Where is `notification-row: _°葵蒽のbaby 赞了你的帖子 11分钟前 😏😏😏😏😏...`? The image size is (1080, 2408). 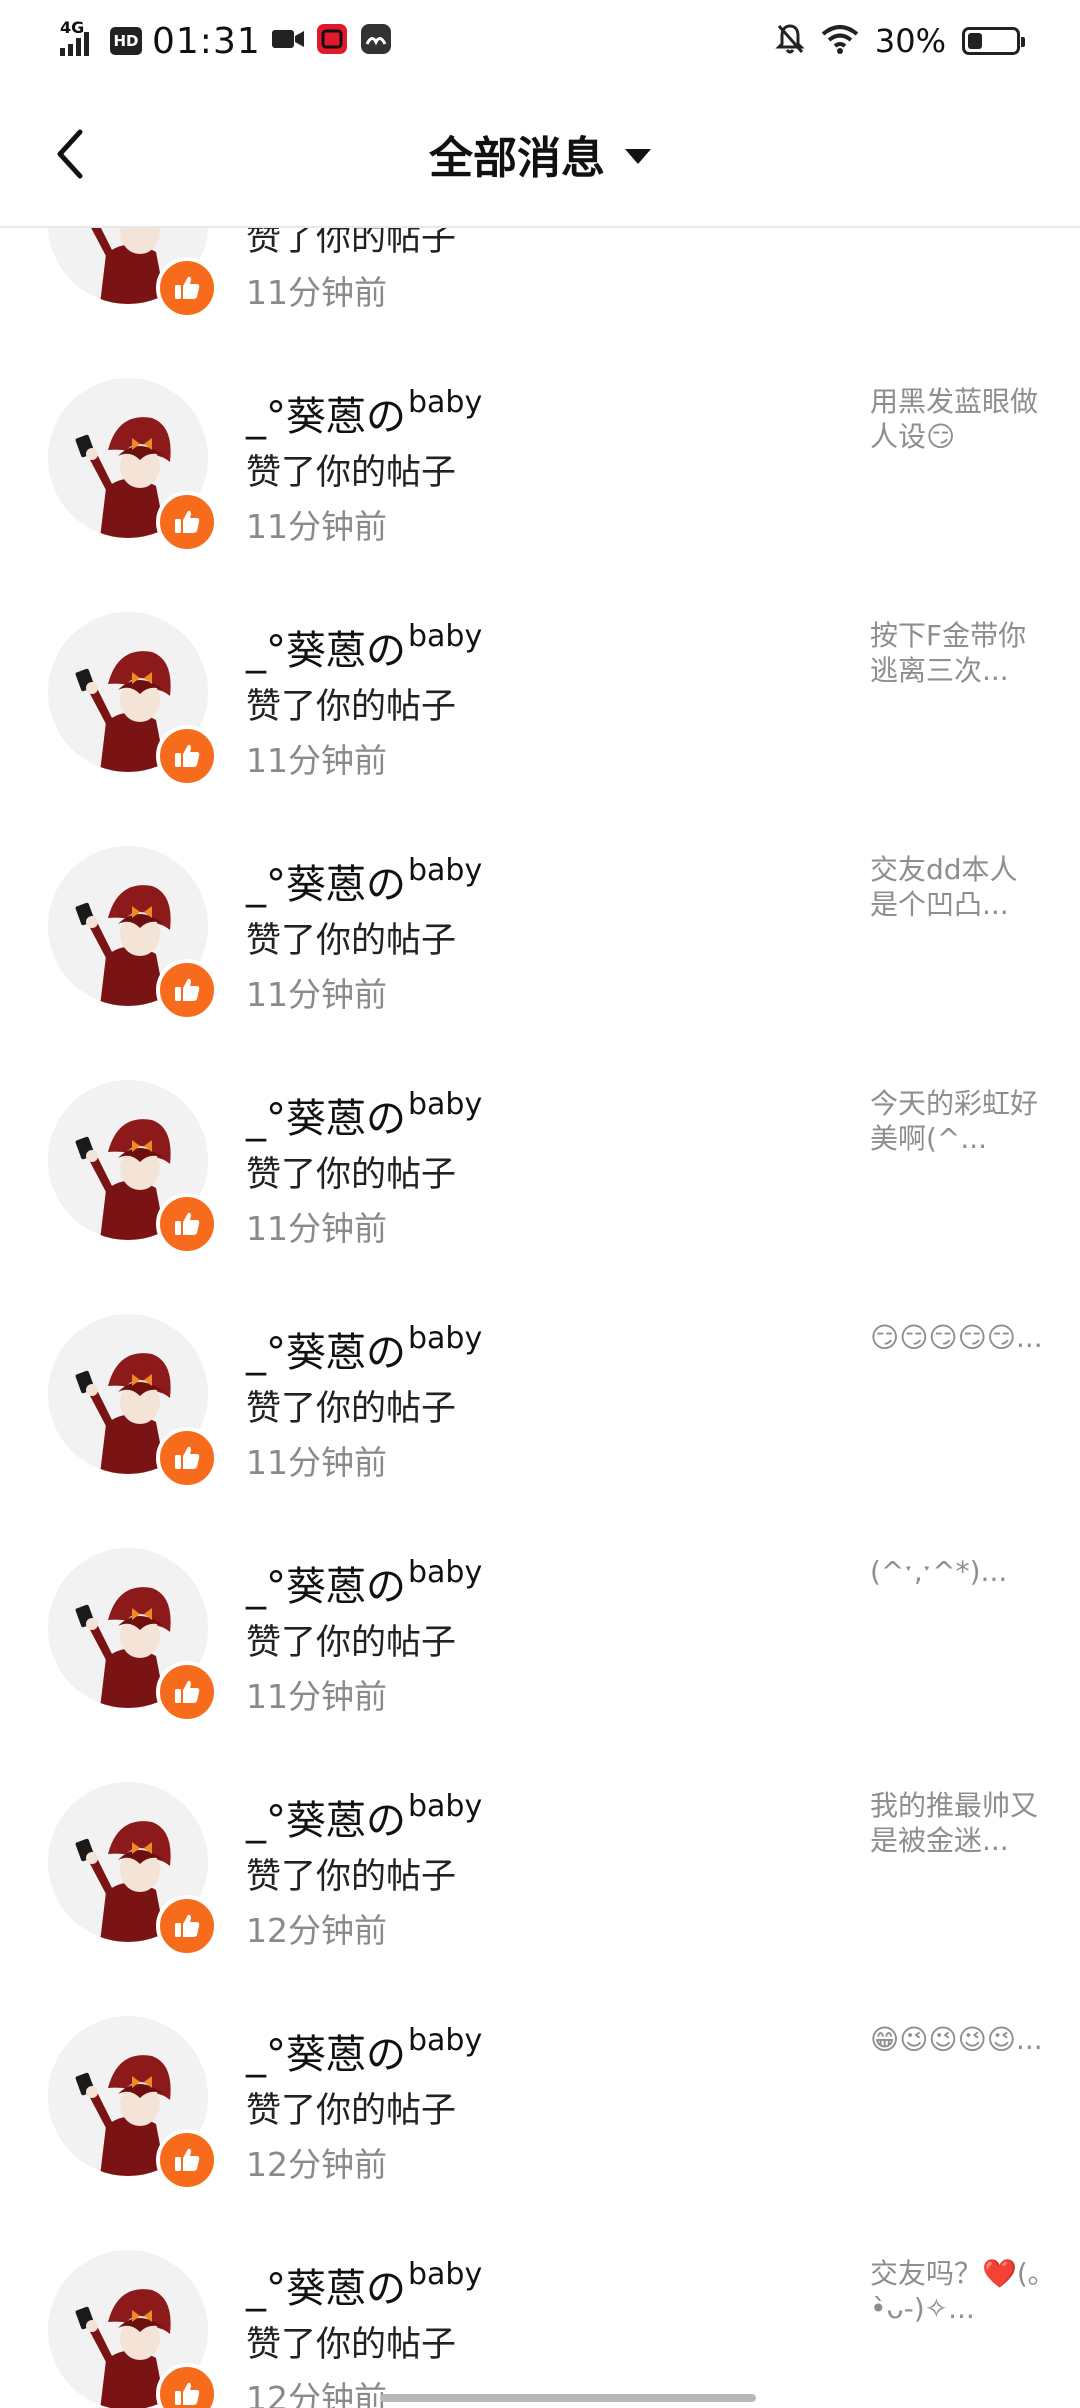 notification-row: _°葵蒽のbaby 赞了你的帖子 11分钟前 😏😏😏😏😏... is located at coordinates (540, 1393).